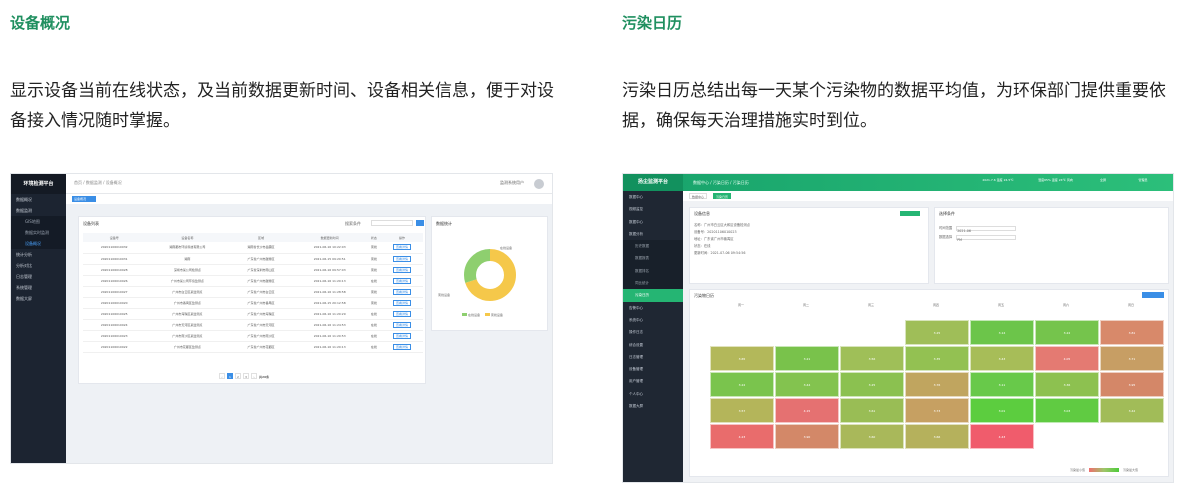 The height and width of the screenshot is (494, 1183). Describe the element at coordinates (937, 436) in the screenshot. I see `calendar-day-cell: 3.66` at that location.